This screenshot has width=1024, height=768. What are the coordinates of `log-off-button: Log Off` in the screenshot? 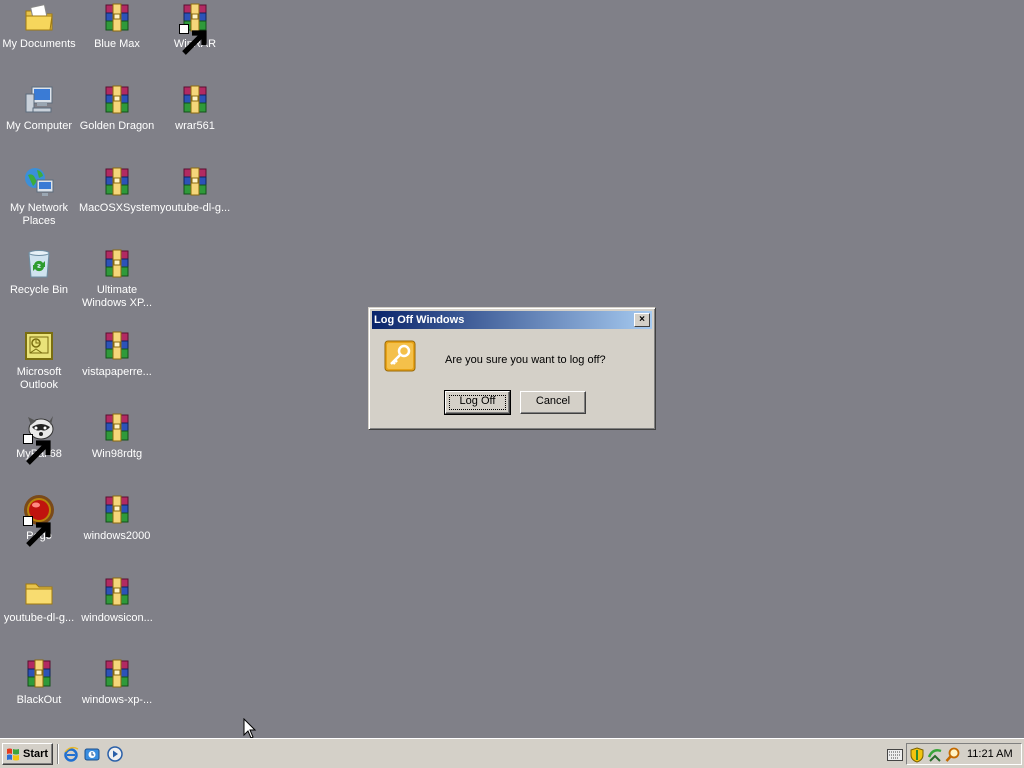 It's located at (477, 402).